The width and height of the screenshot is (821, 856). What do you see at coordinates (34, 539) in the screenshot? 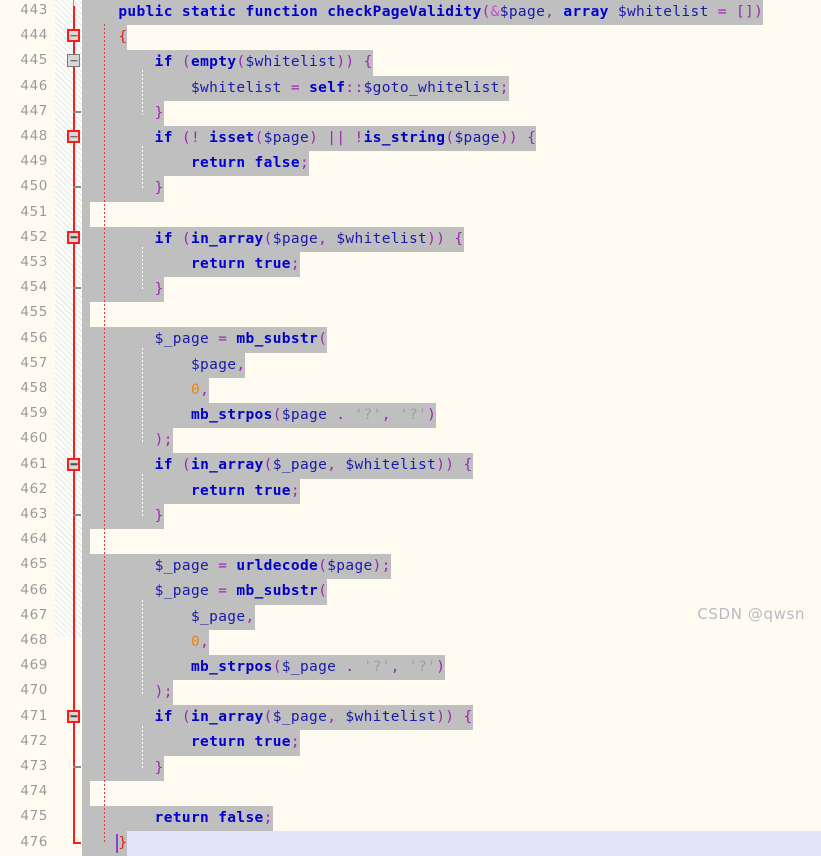
I see `line-number: 464` at bounding box center [34, 539].